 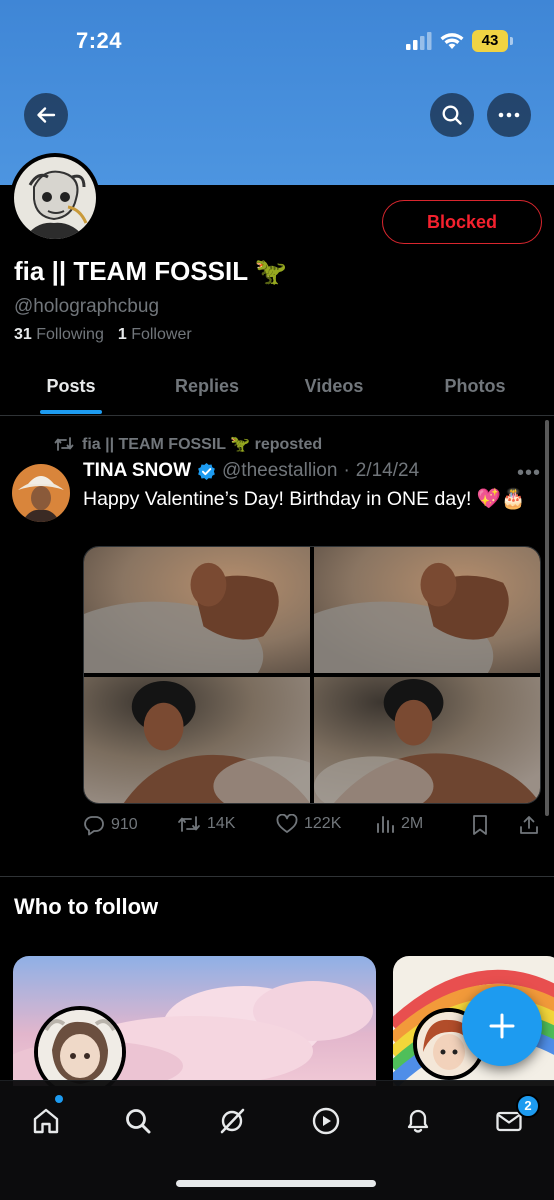 What do you see at coordinates (452, 41) in the screenshot?
I see `wifi-icon` at bounding box center [452, 41].